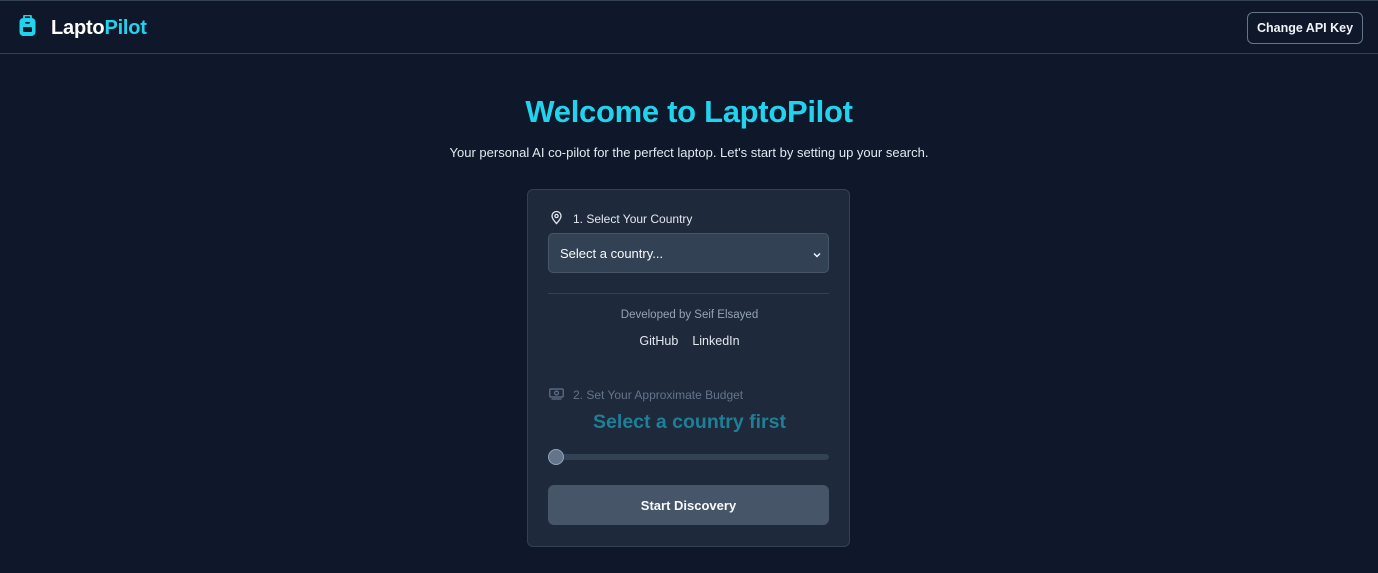 Image resolution: width=1378 pixels, height=573 pixels. What do you see at coordinates (688, 505) in the screenshot?
I see `start-discovery-button: Start Discovery` at bounding box center [688, 505].